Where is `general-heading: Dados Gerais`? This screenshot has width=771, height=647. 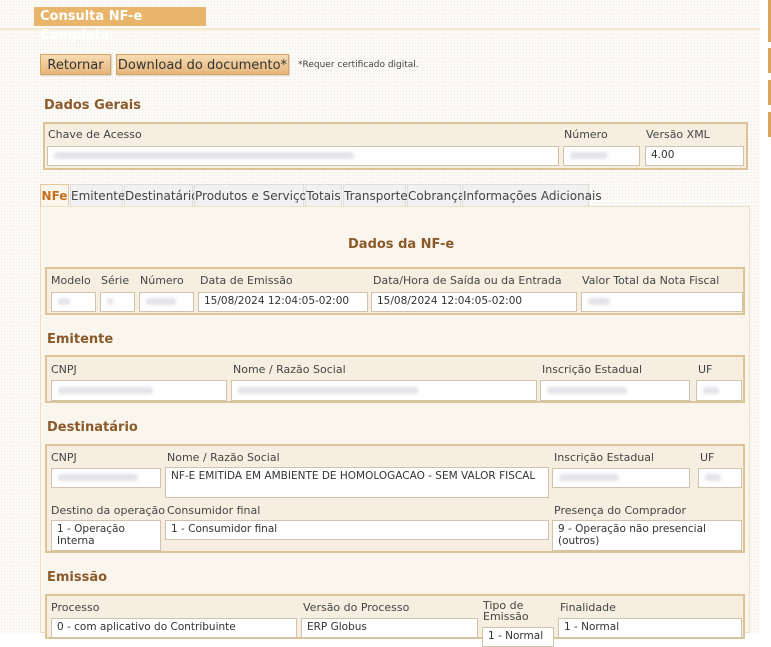
general-heading: Dados Gerais is located at coordinates (92, 105).